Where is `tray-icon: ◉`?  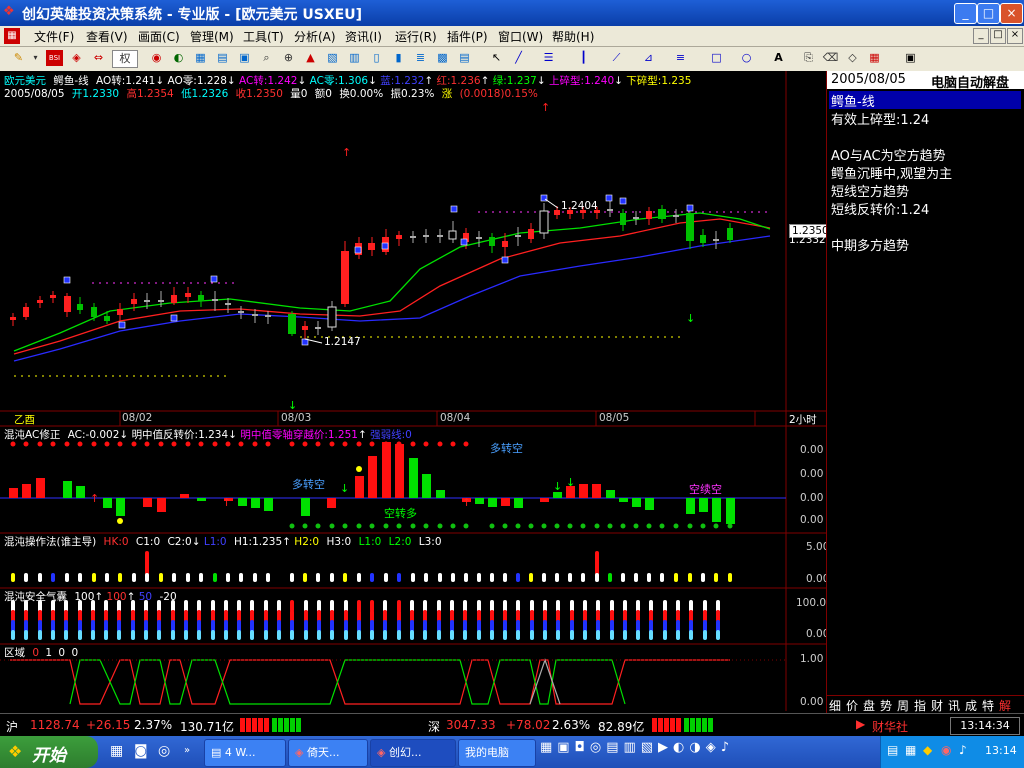 tray-icon: ◉ is located at coordinates (946, 750).